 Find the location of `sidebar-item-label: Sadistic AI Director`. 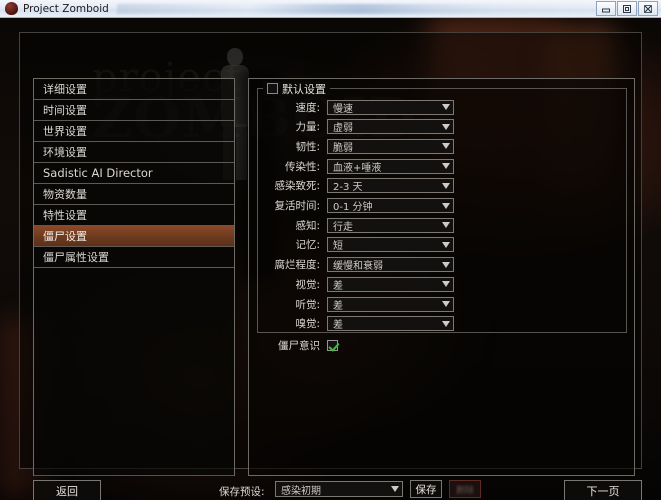

sidebar-item-label: Sadistic AI Director is located at coordinates (98, 173).